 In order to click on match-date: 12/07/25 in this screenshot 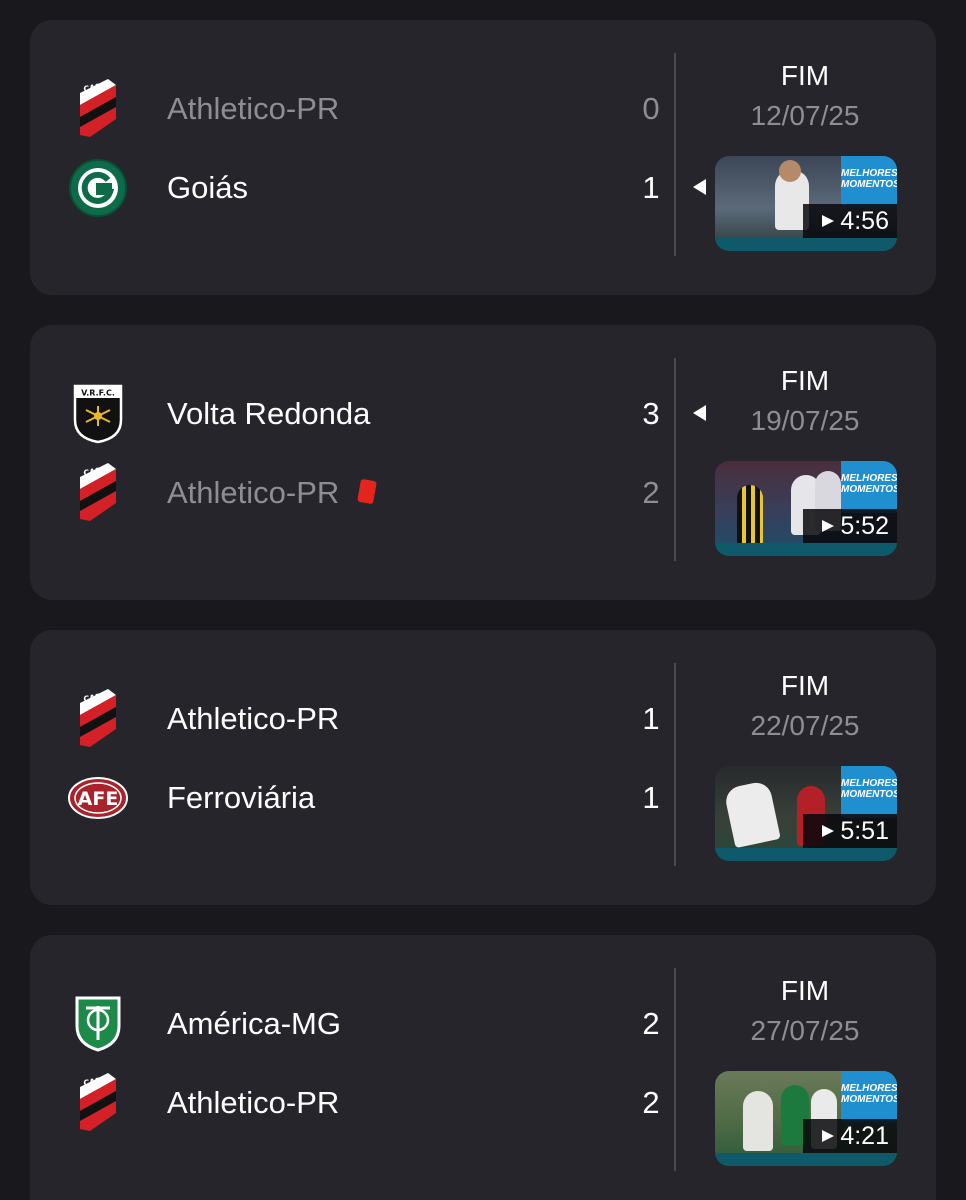, I will do `click(805, 115)`.